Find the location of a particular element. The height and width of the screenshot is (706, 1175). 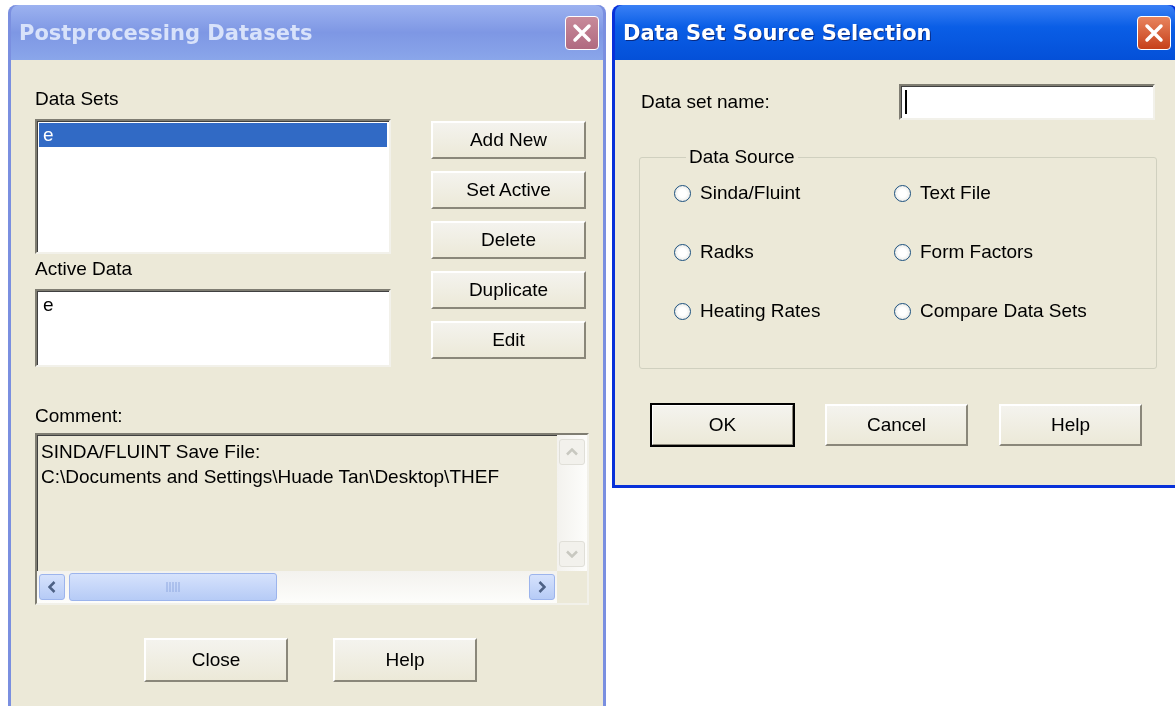

down-chevron-icon is located at coordinates (572, 554).